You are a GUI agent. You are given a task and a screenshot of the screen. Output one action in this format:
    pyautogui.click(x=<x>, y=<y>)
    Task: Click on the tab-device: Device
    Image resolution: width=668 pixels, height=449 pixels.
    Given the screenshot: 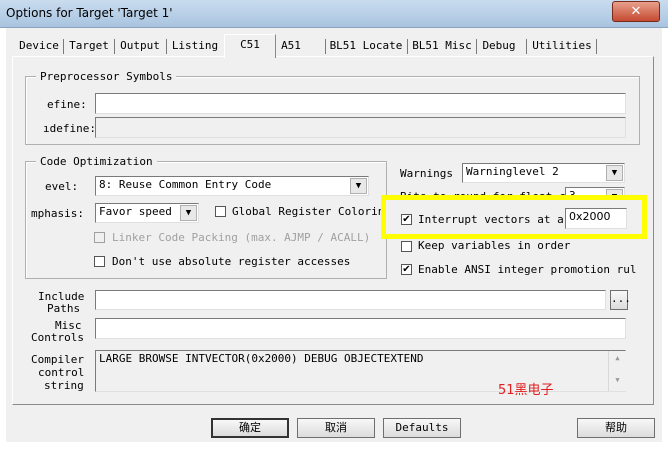 What is the action you would take?
    pyautogui.click(x=39, y=46)
    